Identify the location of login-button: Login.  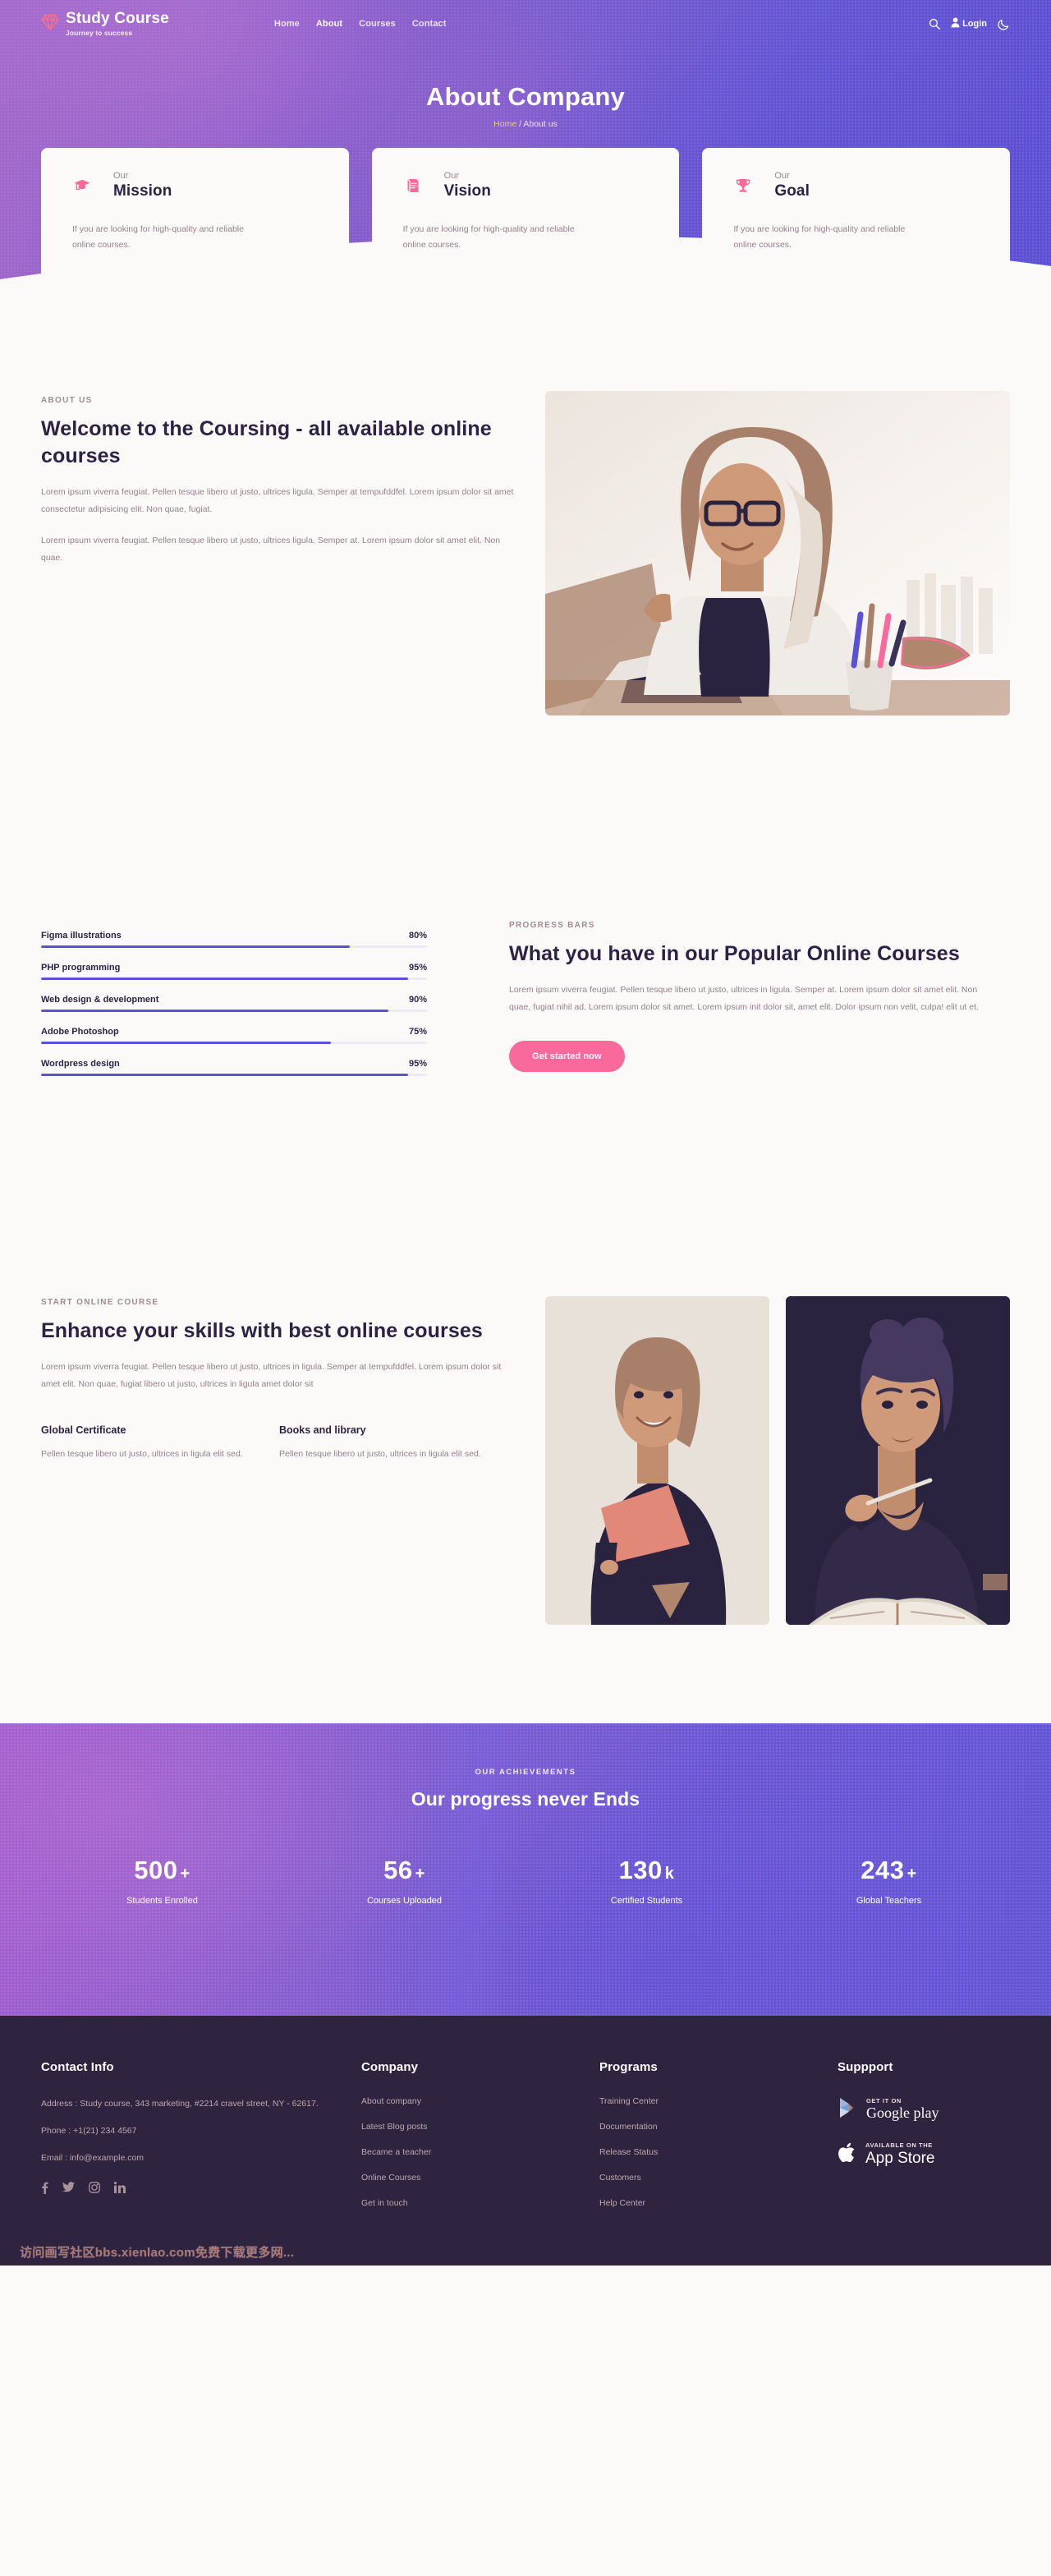
(969, 23).